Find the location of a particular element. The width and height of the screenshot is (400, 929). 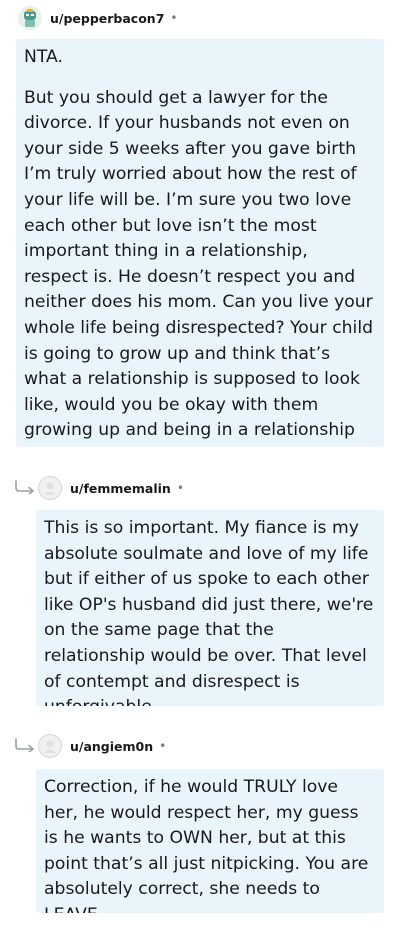

username: u/femmemalin is located at coordinates (120, 488).